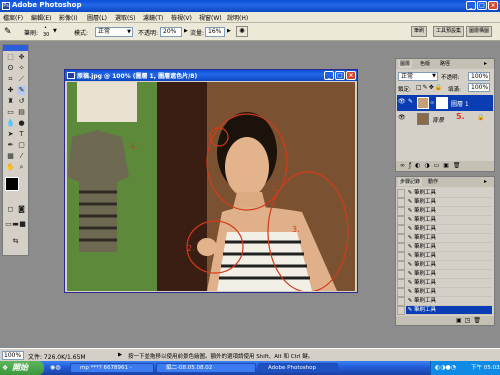 The image size is (500, 375). Describe the element at coordinates (181, 17) in the screenshot. I see `menu-view: 檢視(V)` at that location.